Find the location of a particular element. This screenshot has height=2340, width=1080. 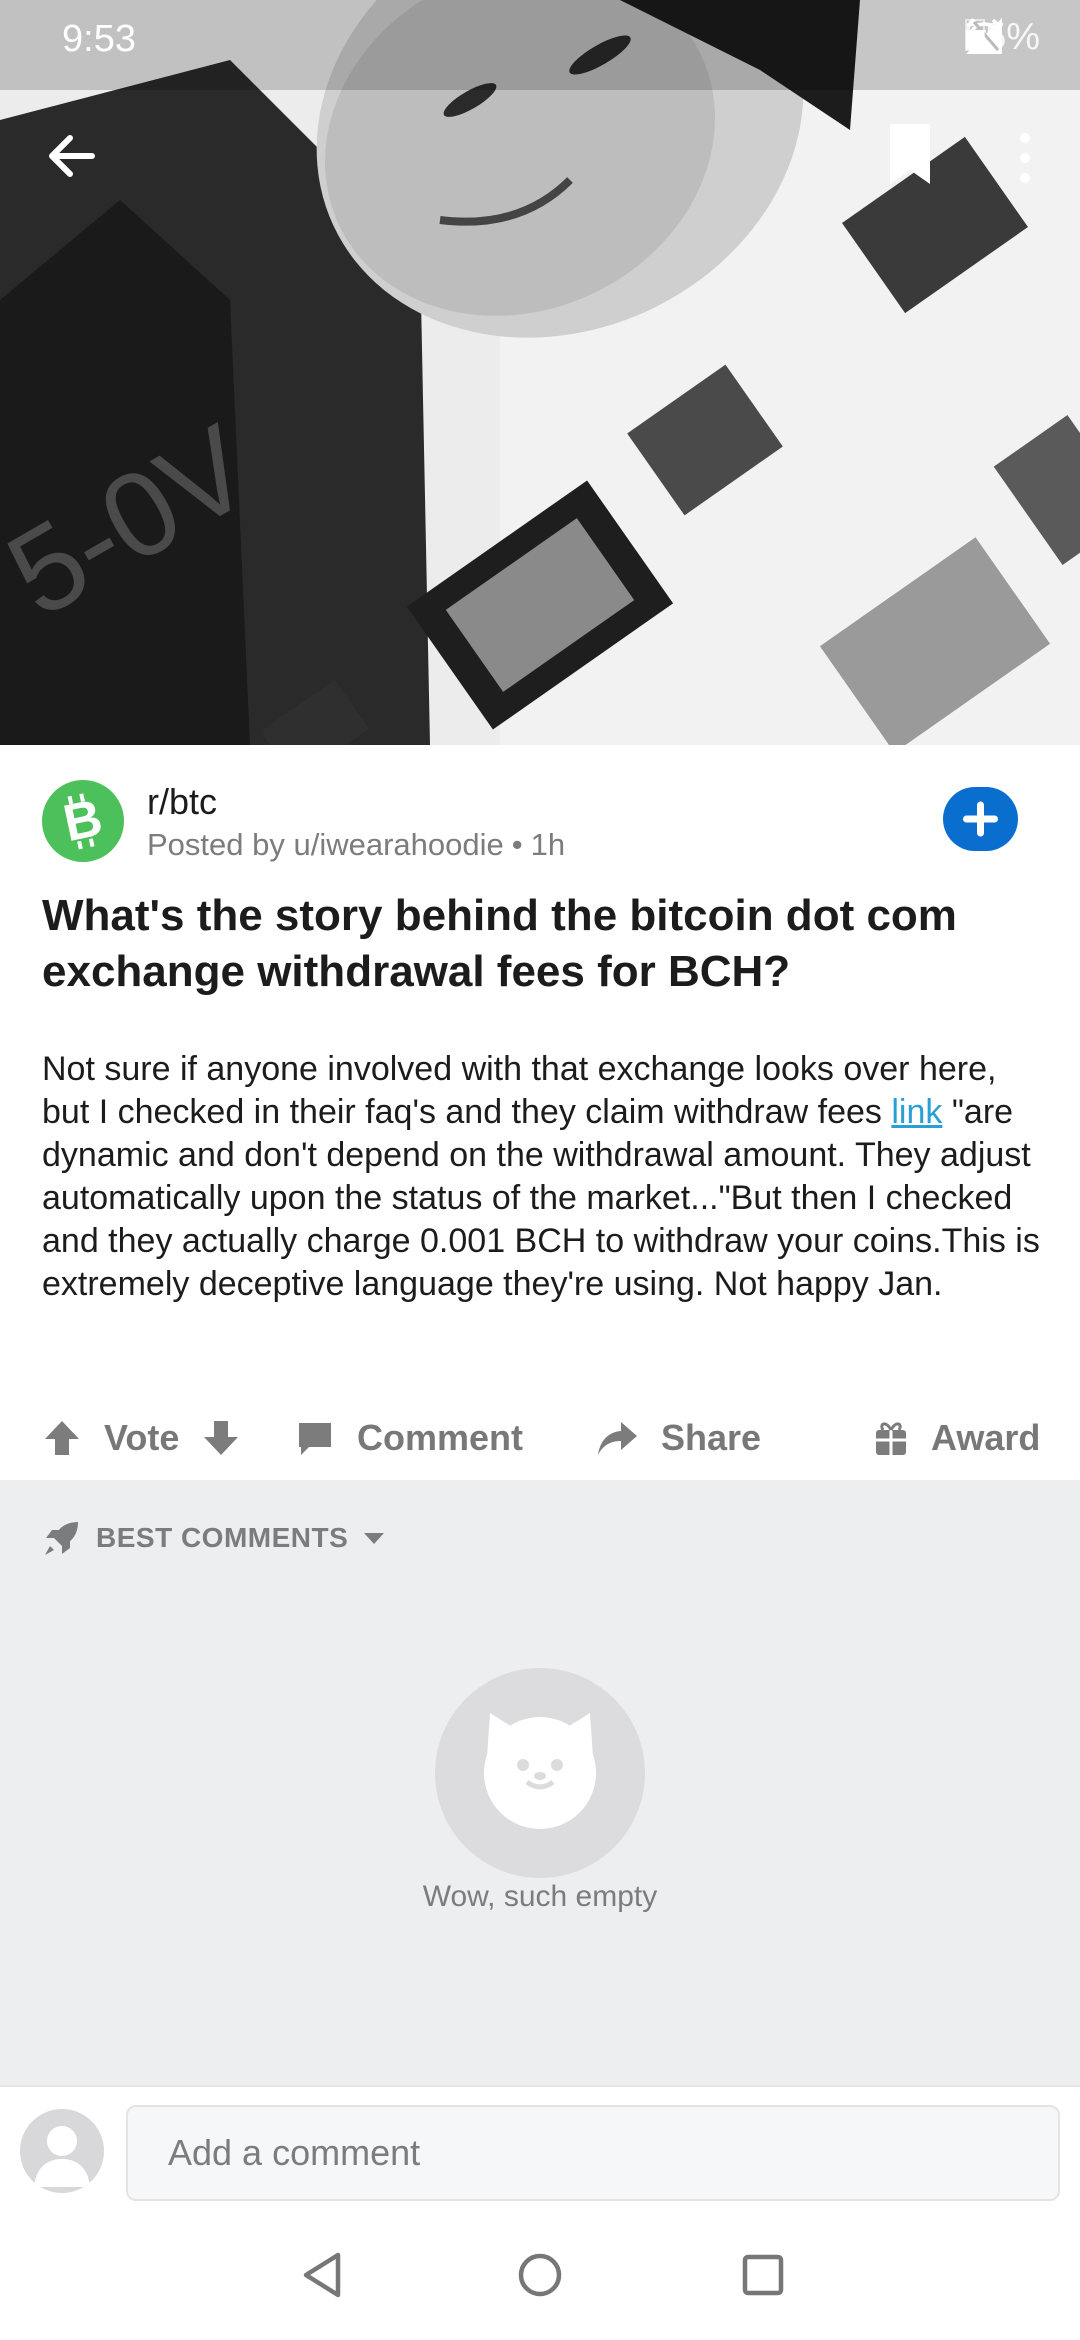

post-toolbar is located at coordinates (540, 150).